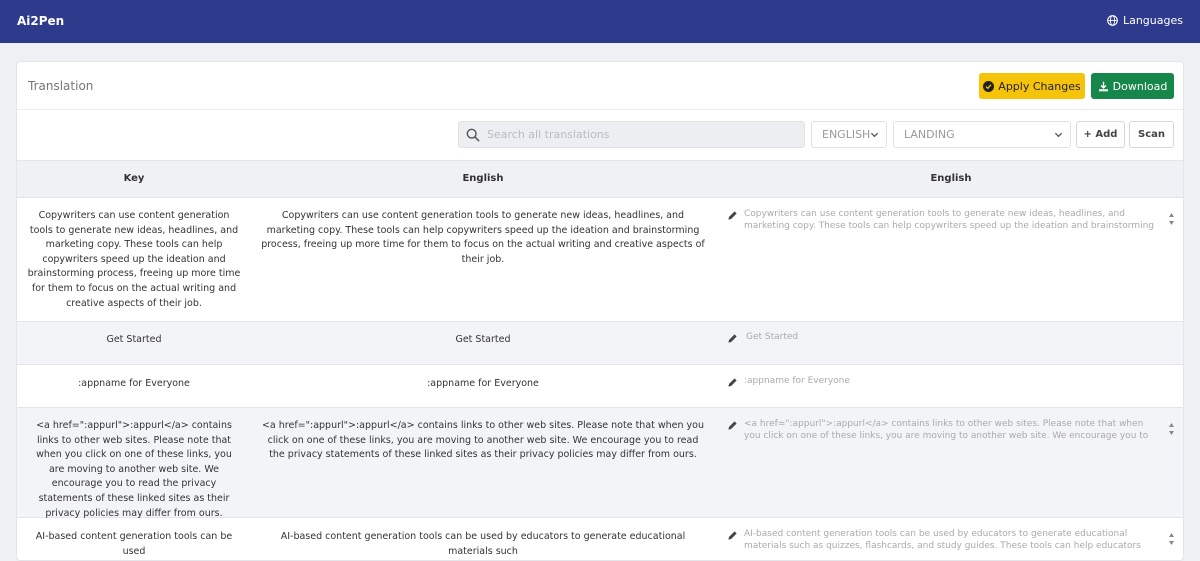 The height and width of the screenshot is (561, 1200). I want to click on languages-menu: Languages, so click(1145, 20).